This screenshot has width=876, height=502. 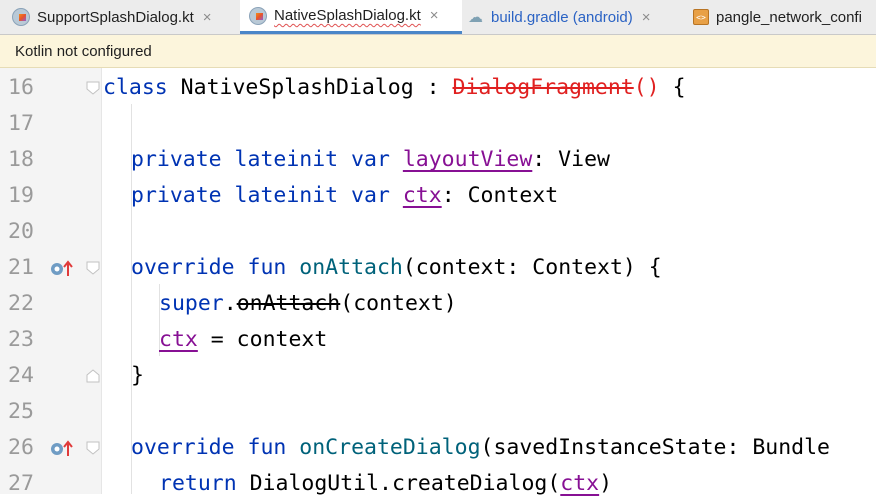 What do you see at coordinates (438, 124) in the screenshot?
I see `code-line-17: 17` at bounding box center [438, 124].